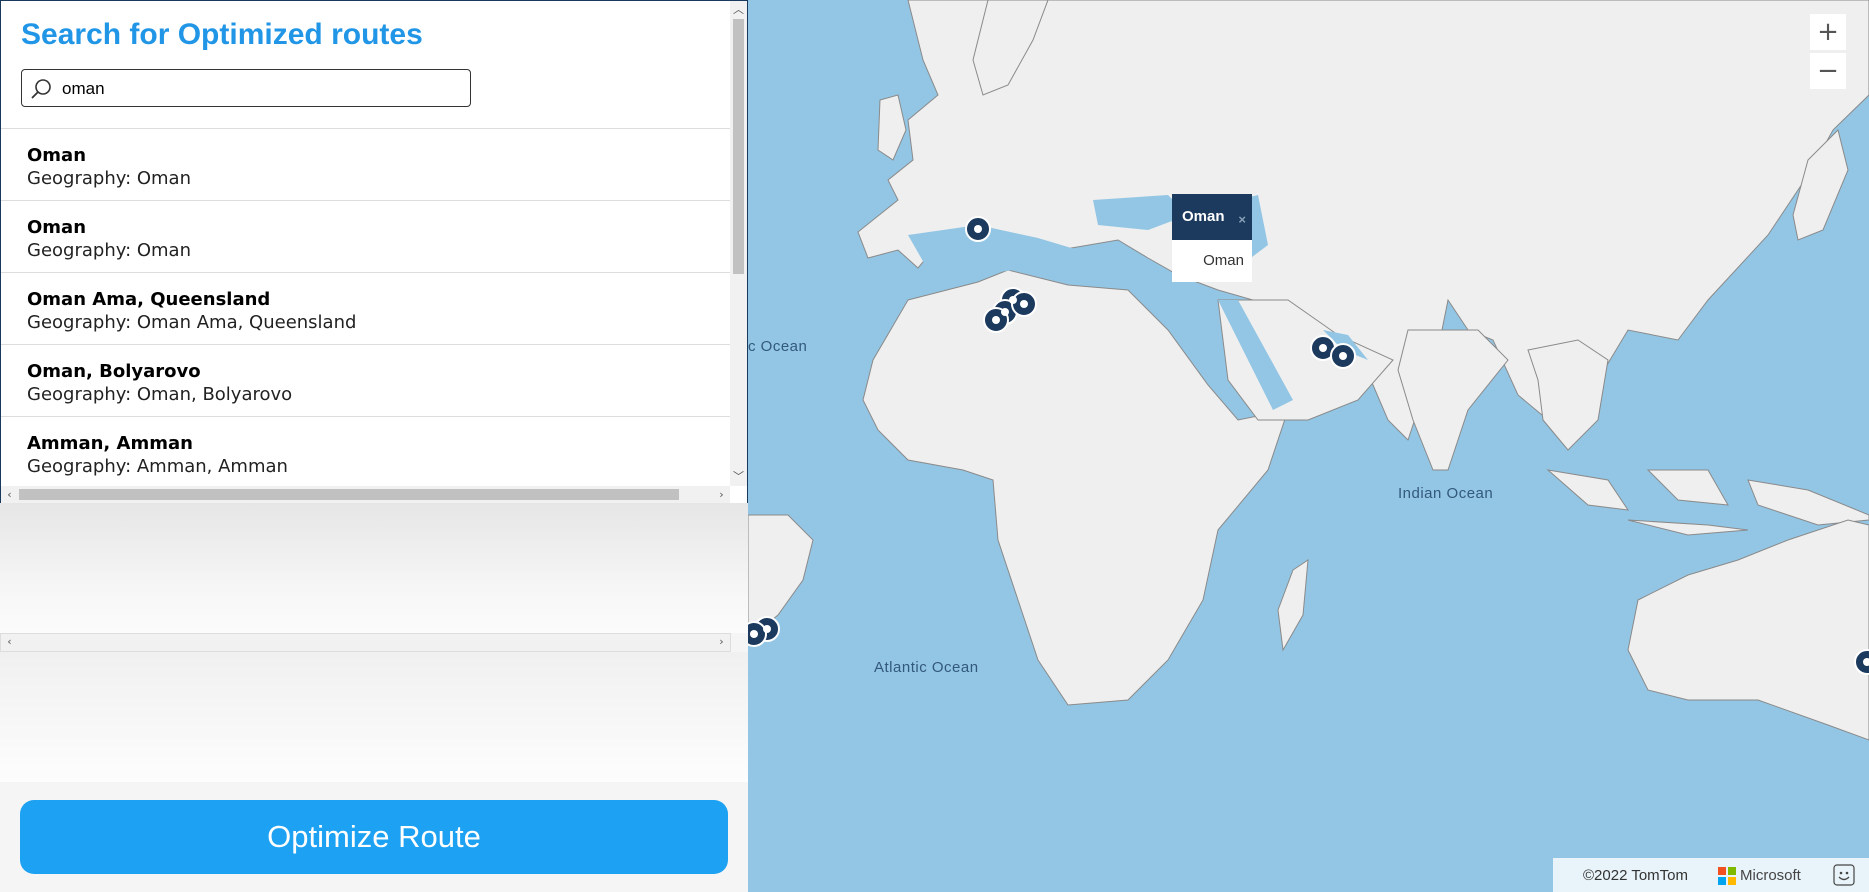 This screenshot has height=892, width=1869. I want to click on ocean-label-atlantic: Atlantic Ocean, so click(926, 667).